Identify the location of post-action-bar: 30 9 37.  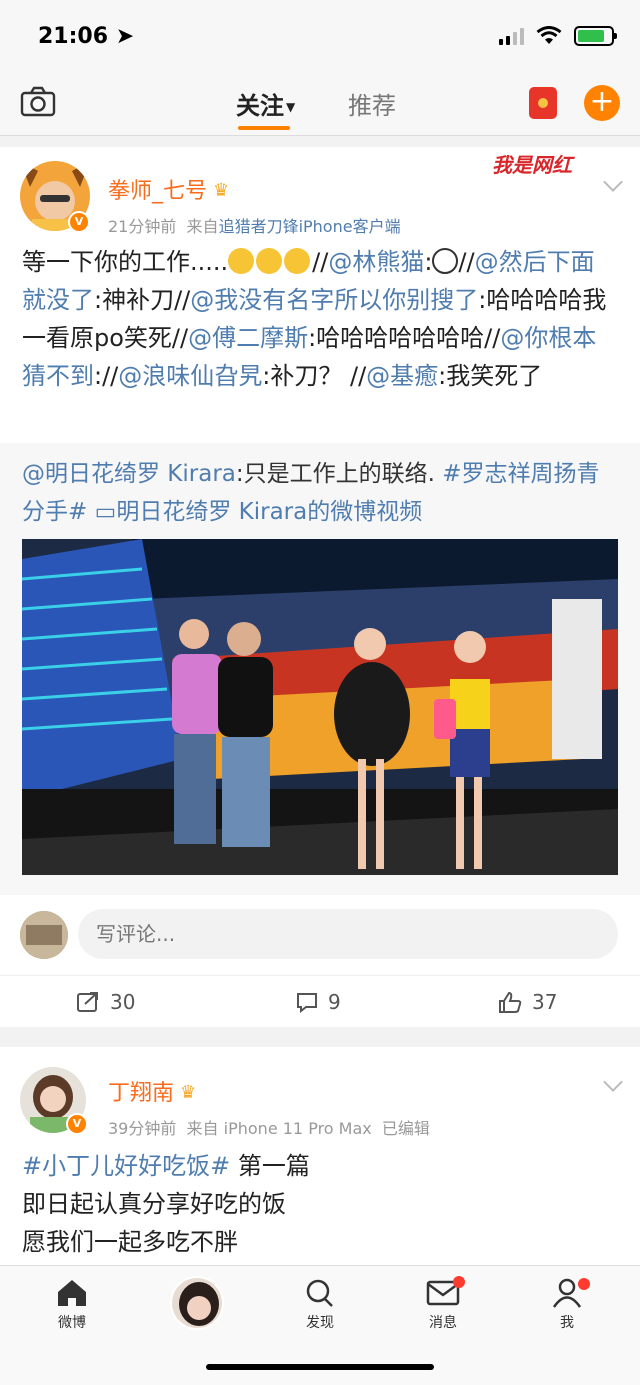
(320, 1001).